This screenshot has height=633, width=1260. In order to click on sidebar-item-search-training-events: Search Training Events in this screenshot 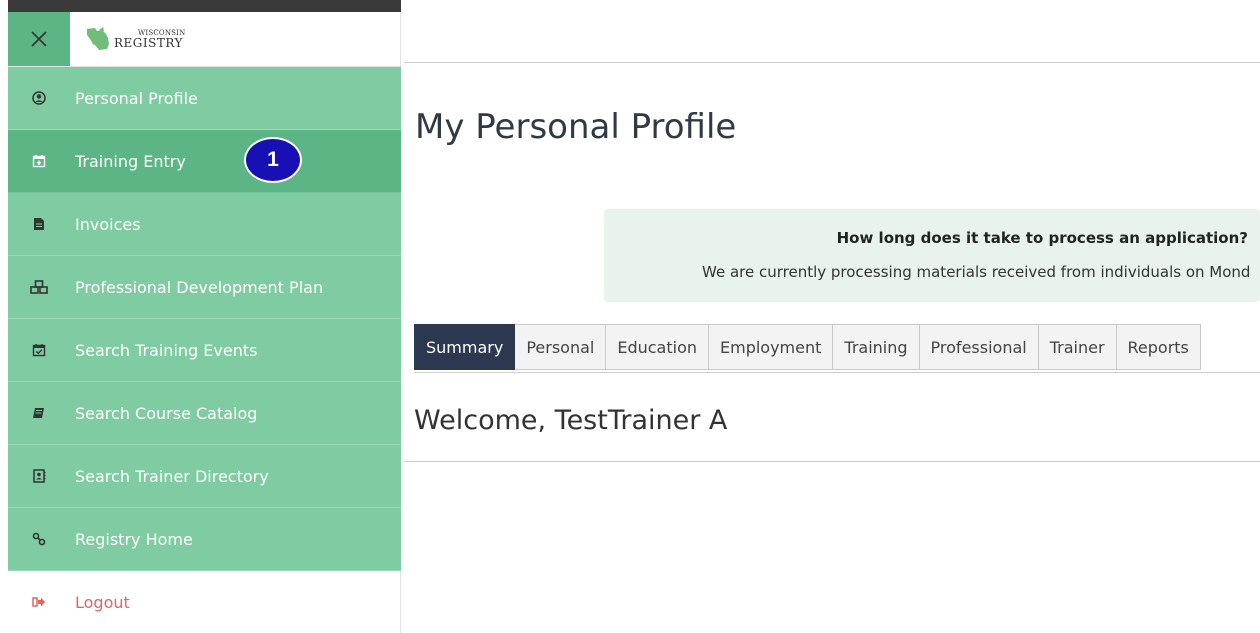, I will do `click(204, 350)`.